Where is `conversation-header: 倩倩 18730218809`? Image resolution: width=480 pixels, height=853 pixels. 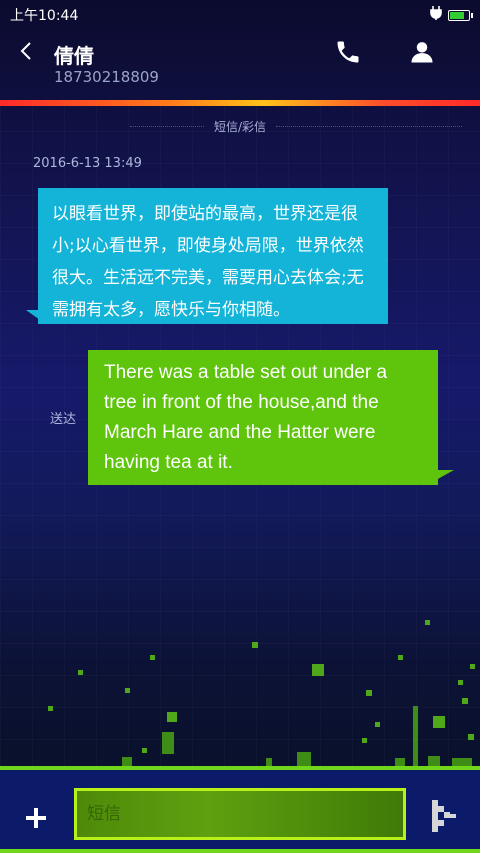 conversation-header: 倩倩 18730218809 is located at coordinates (240, 64).